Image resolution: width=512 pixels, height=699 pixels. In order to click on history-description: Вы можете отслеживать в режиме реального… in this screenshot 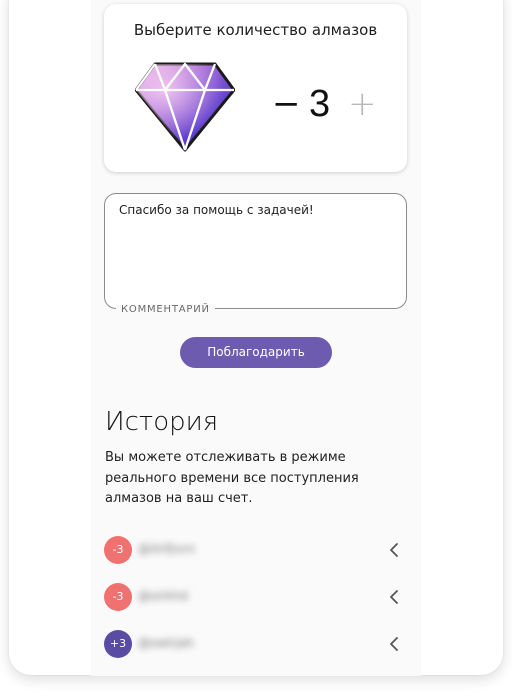, I will do `click(232, 478)`.